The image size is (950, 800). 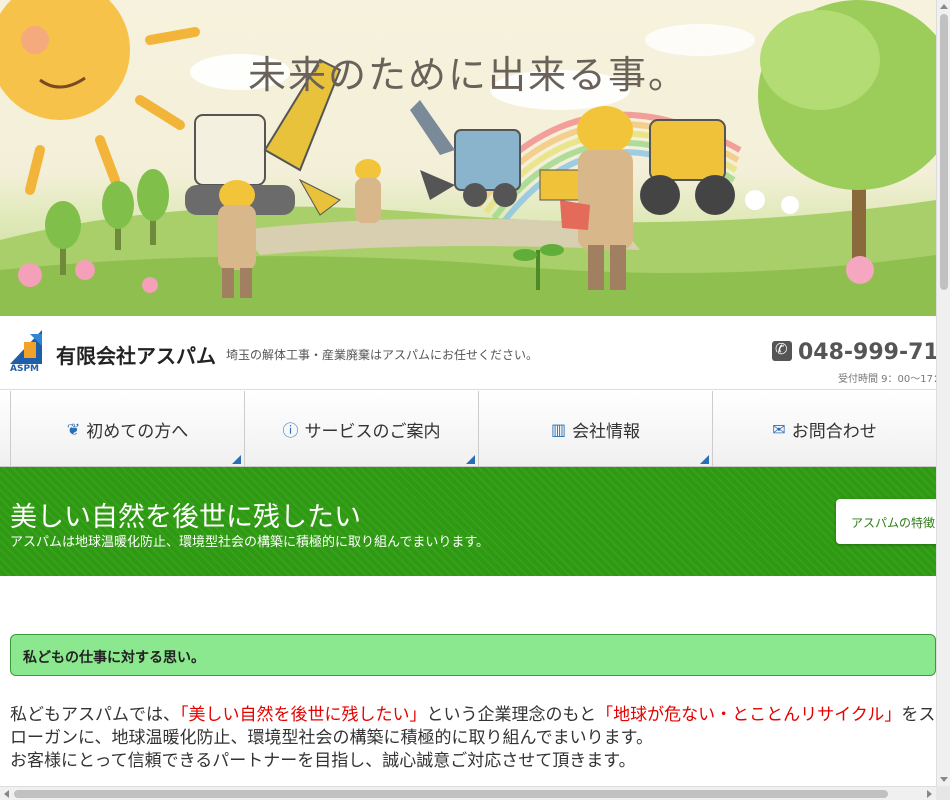 I want to click on company-logo: ASPM 有限会社アスパム, so click(x=113, y=353).